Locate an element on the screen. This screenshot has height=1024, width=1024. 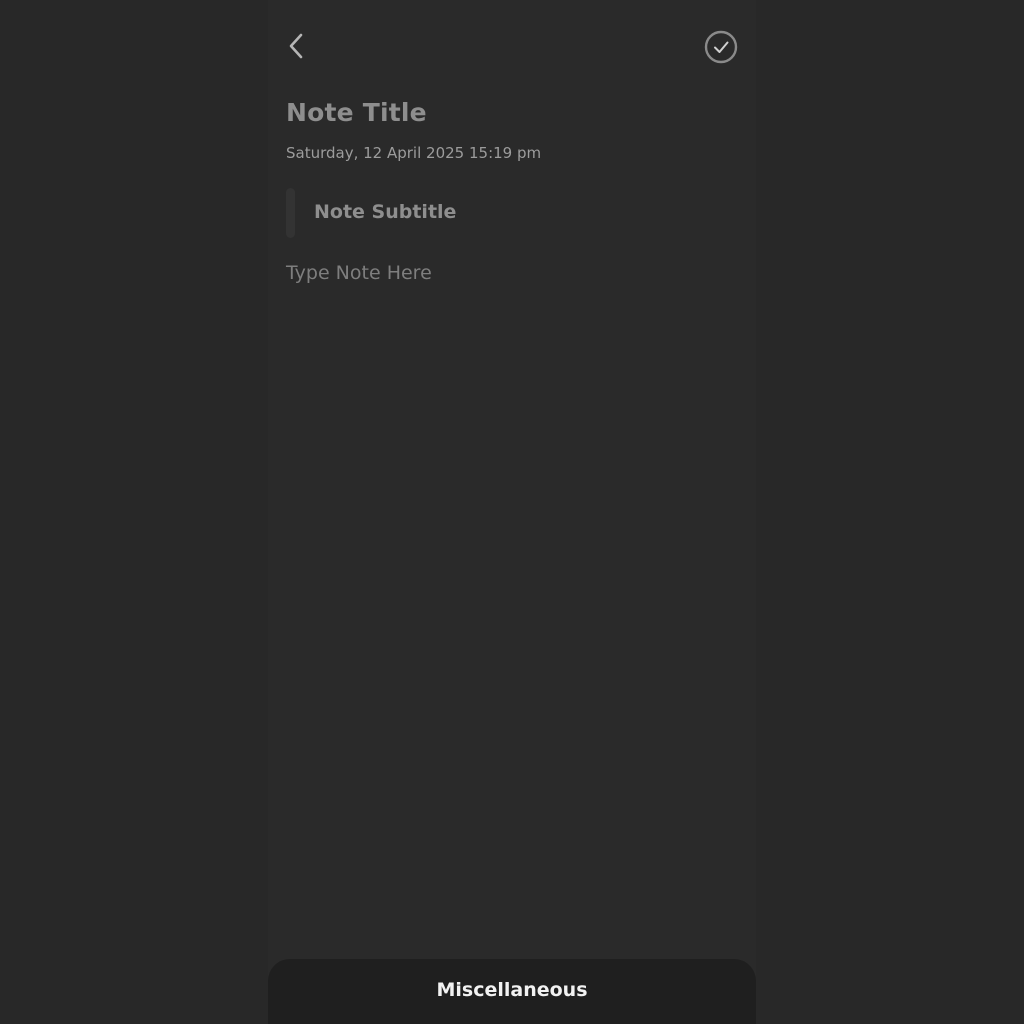
chevron-left-icon is located at coordinates (296, 46).